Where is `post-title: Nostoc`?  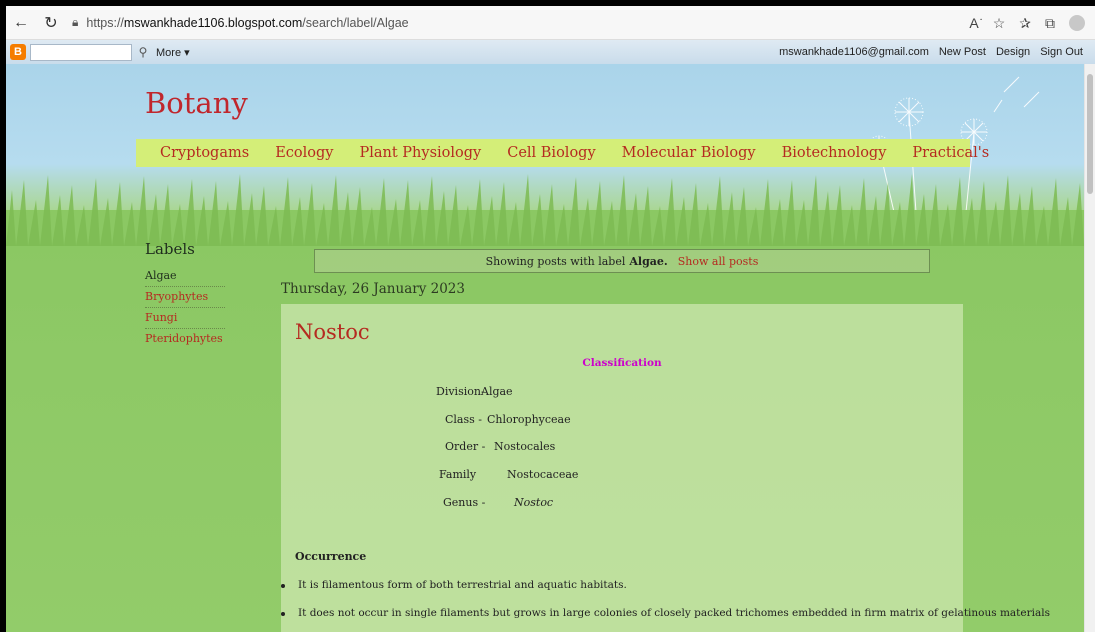 post-title: Nostoc is located at coordinates (332, 332).